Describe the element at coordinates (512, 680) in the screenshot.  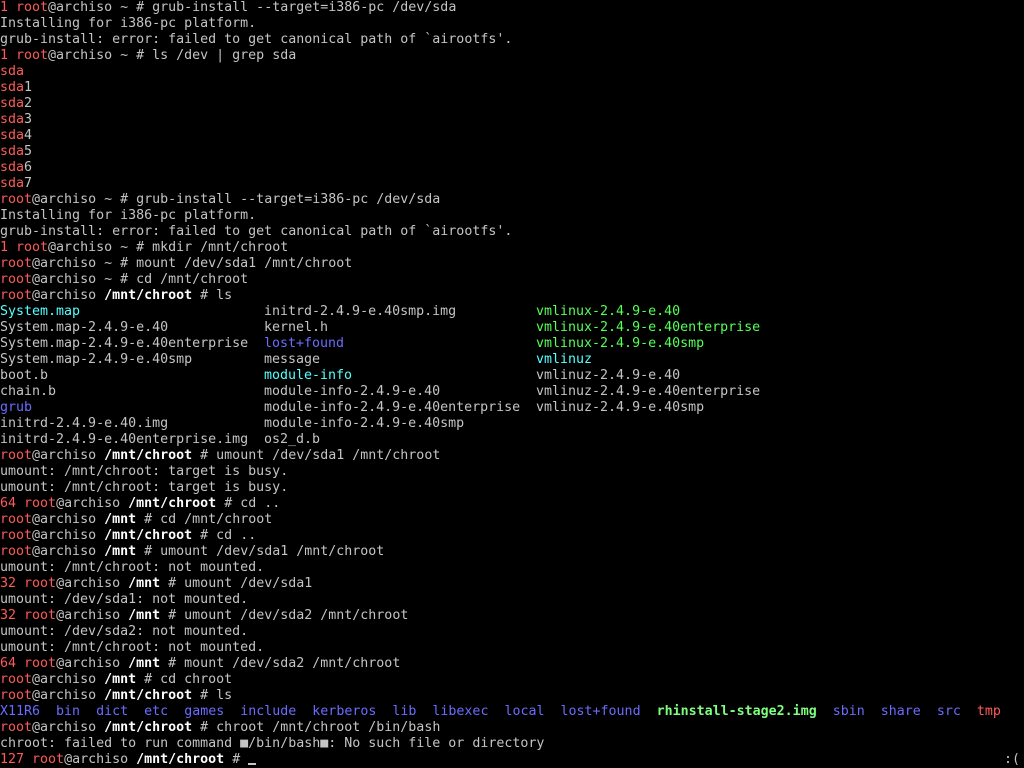
I see `terminal-line: root@archiso /mnt # cd chroot` at that location.